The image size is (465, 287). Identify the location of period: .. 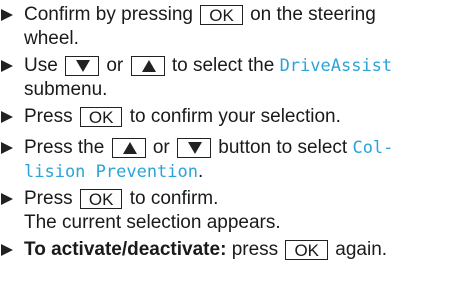
(201, 171).